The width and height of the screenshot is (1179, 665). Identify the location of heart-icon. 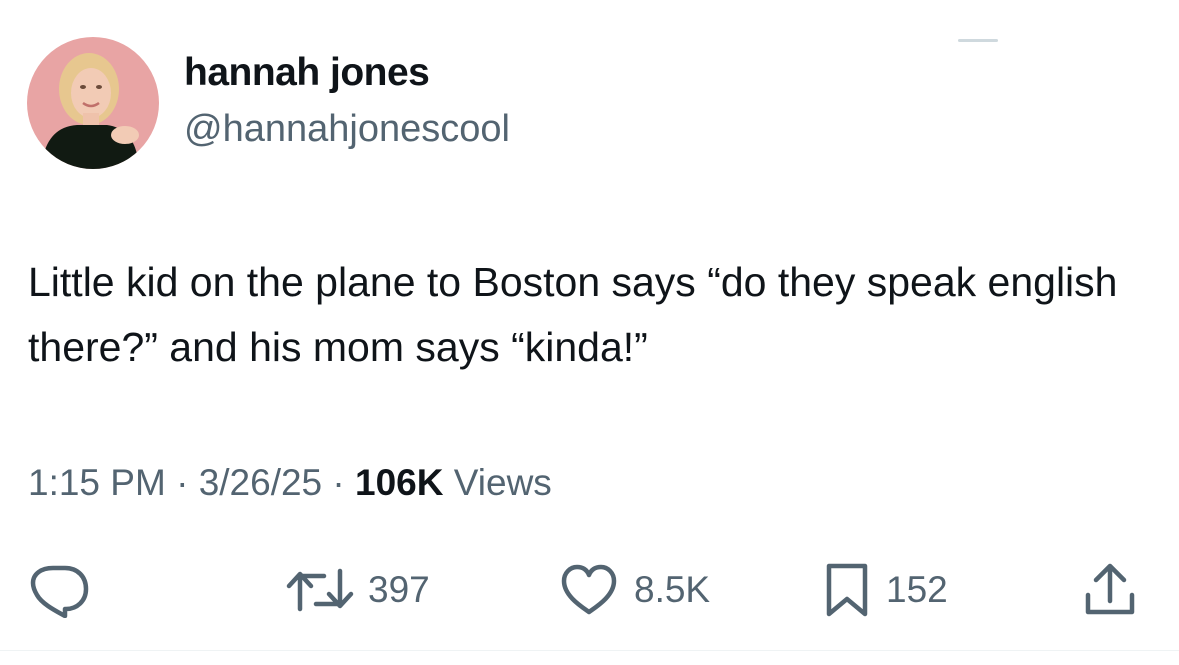
(589, 590).